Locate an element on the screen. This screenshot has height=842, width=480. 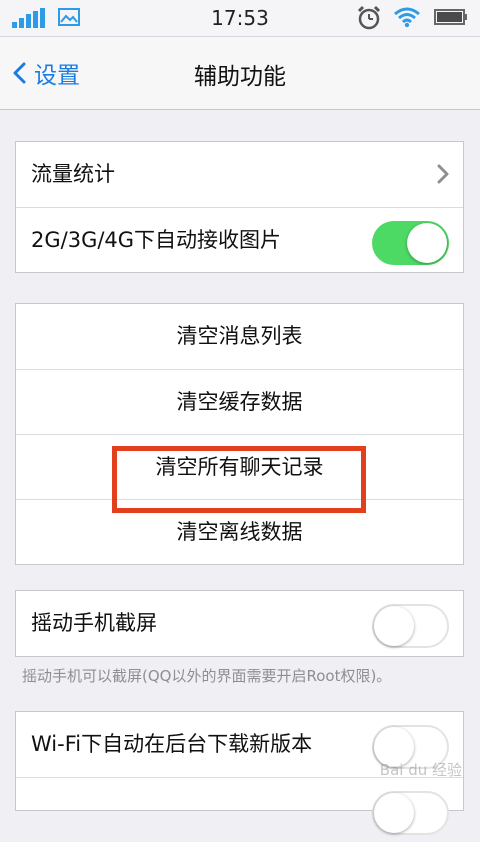
nav-bar: 设置 辅助功能 is located at coordinates (240, 73).